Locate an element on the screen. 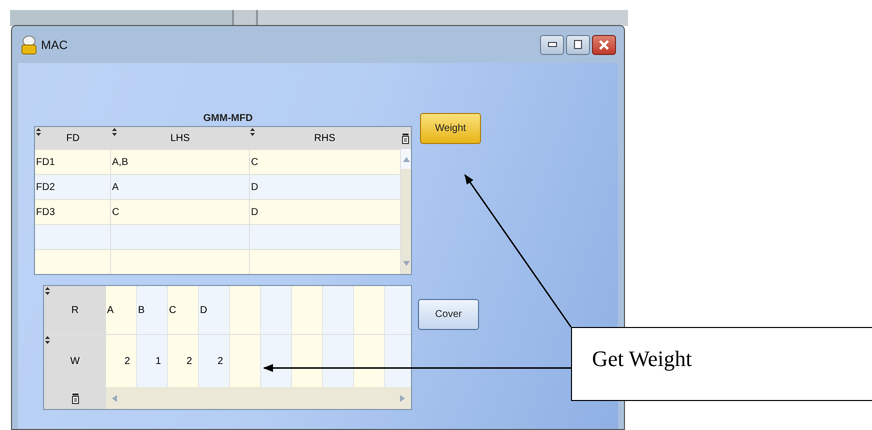 The height and width of the screenshot is (430, 872). table-cell: A is located at coordinates (121, 310).